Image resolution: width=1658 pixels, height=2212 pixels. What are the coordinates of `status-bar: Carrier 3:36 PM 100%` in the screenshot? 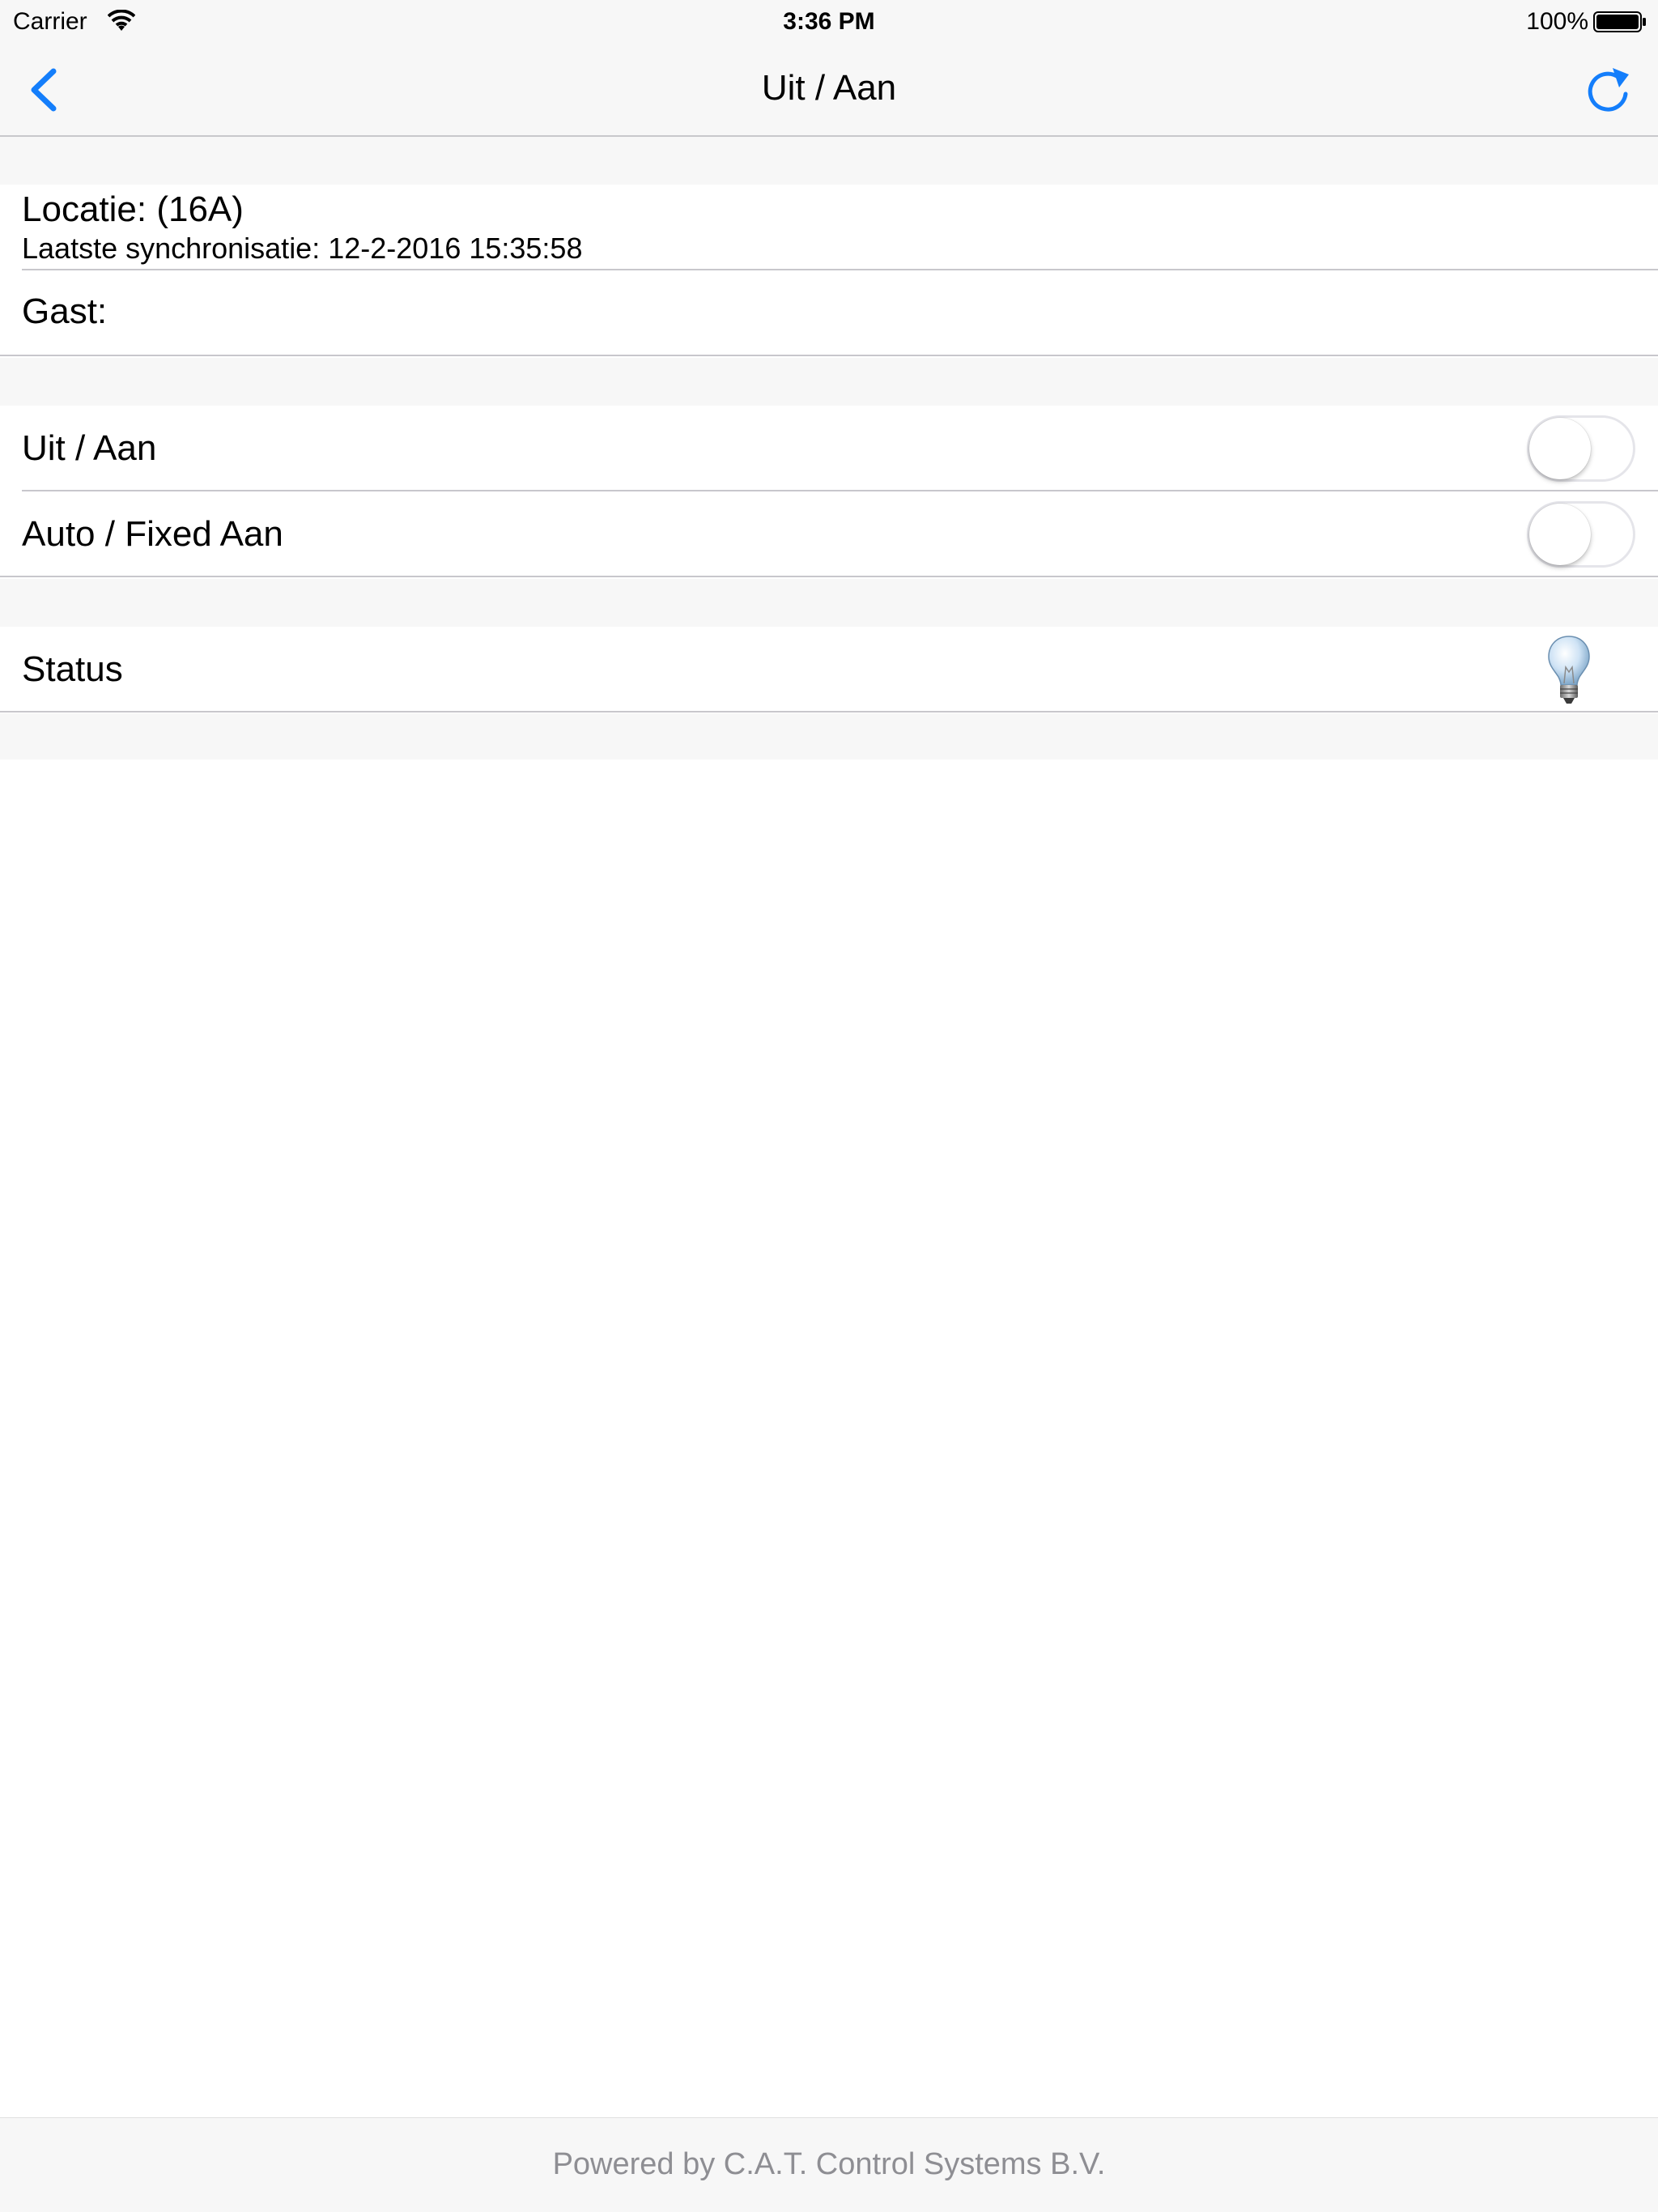 It's located at (829, 22).